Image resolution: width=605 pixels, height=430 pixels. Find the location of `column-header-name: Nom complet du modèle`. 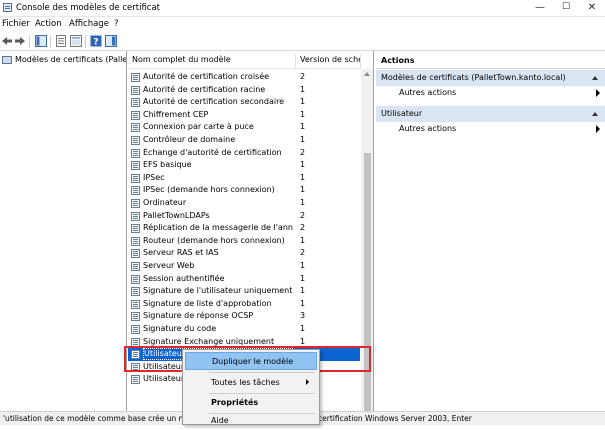

column-header-name: Nom complet du modèle is located at coordinates (212, 61).